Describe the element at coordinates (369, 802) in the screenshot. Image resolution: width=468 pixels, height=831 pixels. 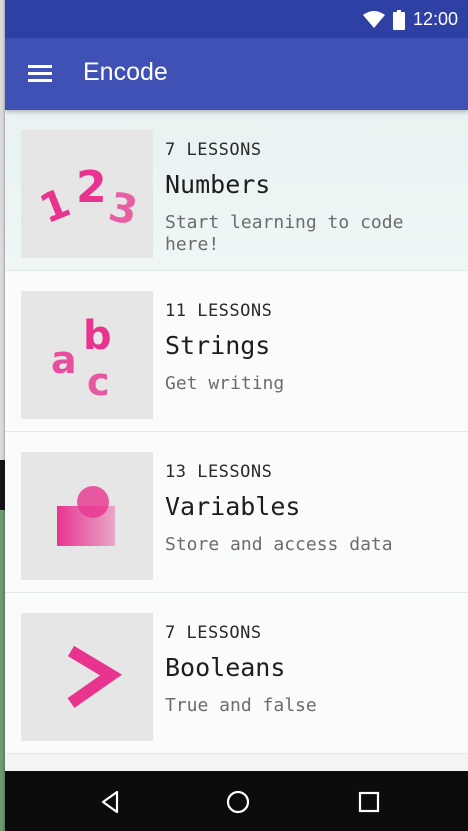
I see `recents-icon` at that location.